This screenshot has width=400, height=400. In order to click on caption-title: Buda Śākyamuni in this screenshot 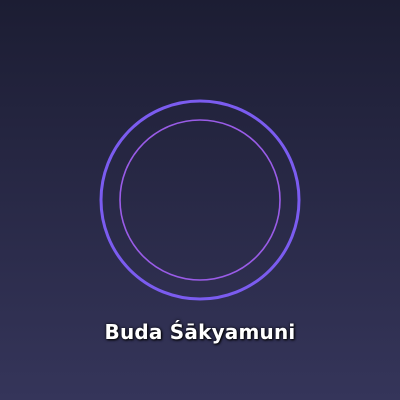, I will do `click(200, 332)`.